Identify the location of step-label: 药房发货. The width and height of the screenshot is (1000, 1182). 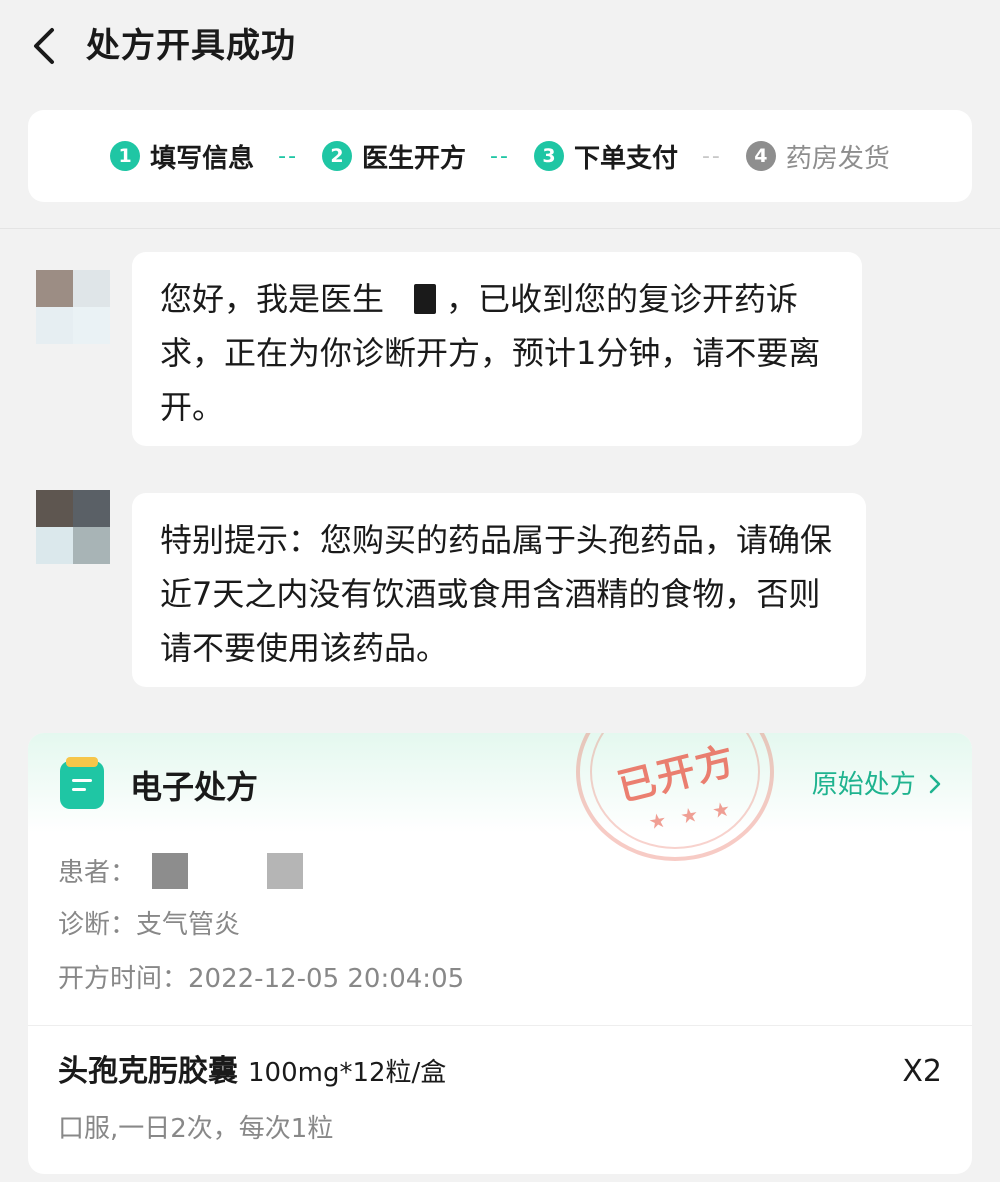
(837, 158).